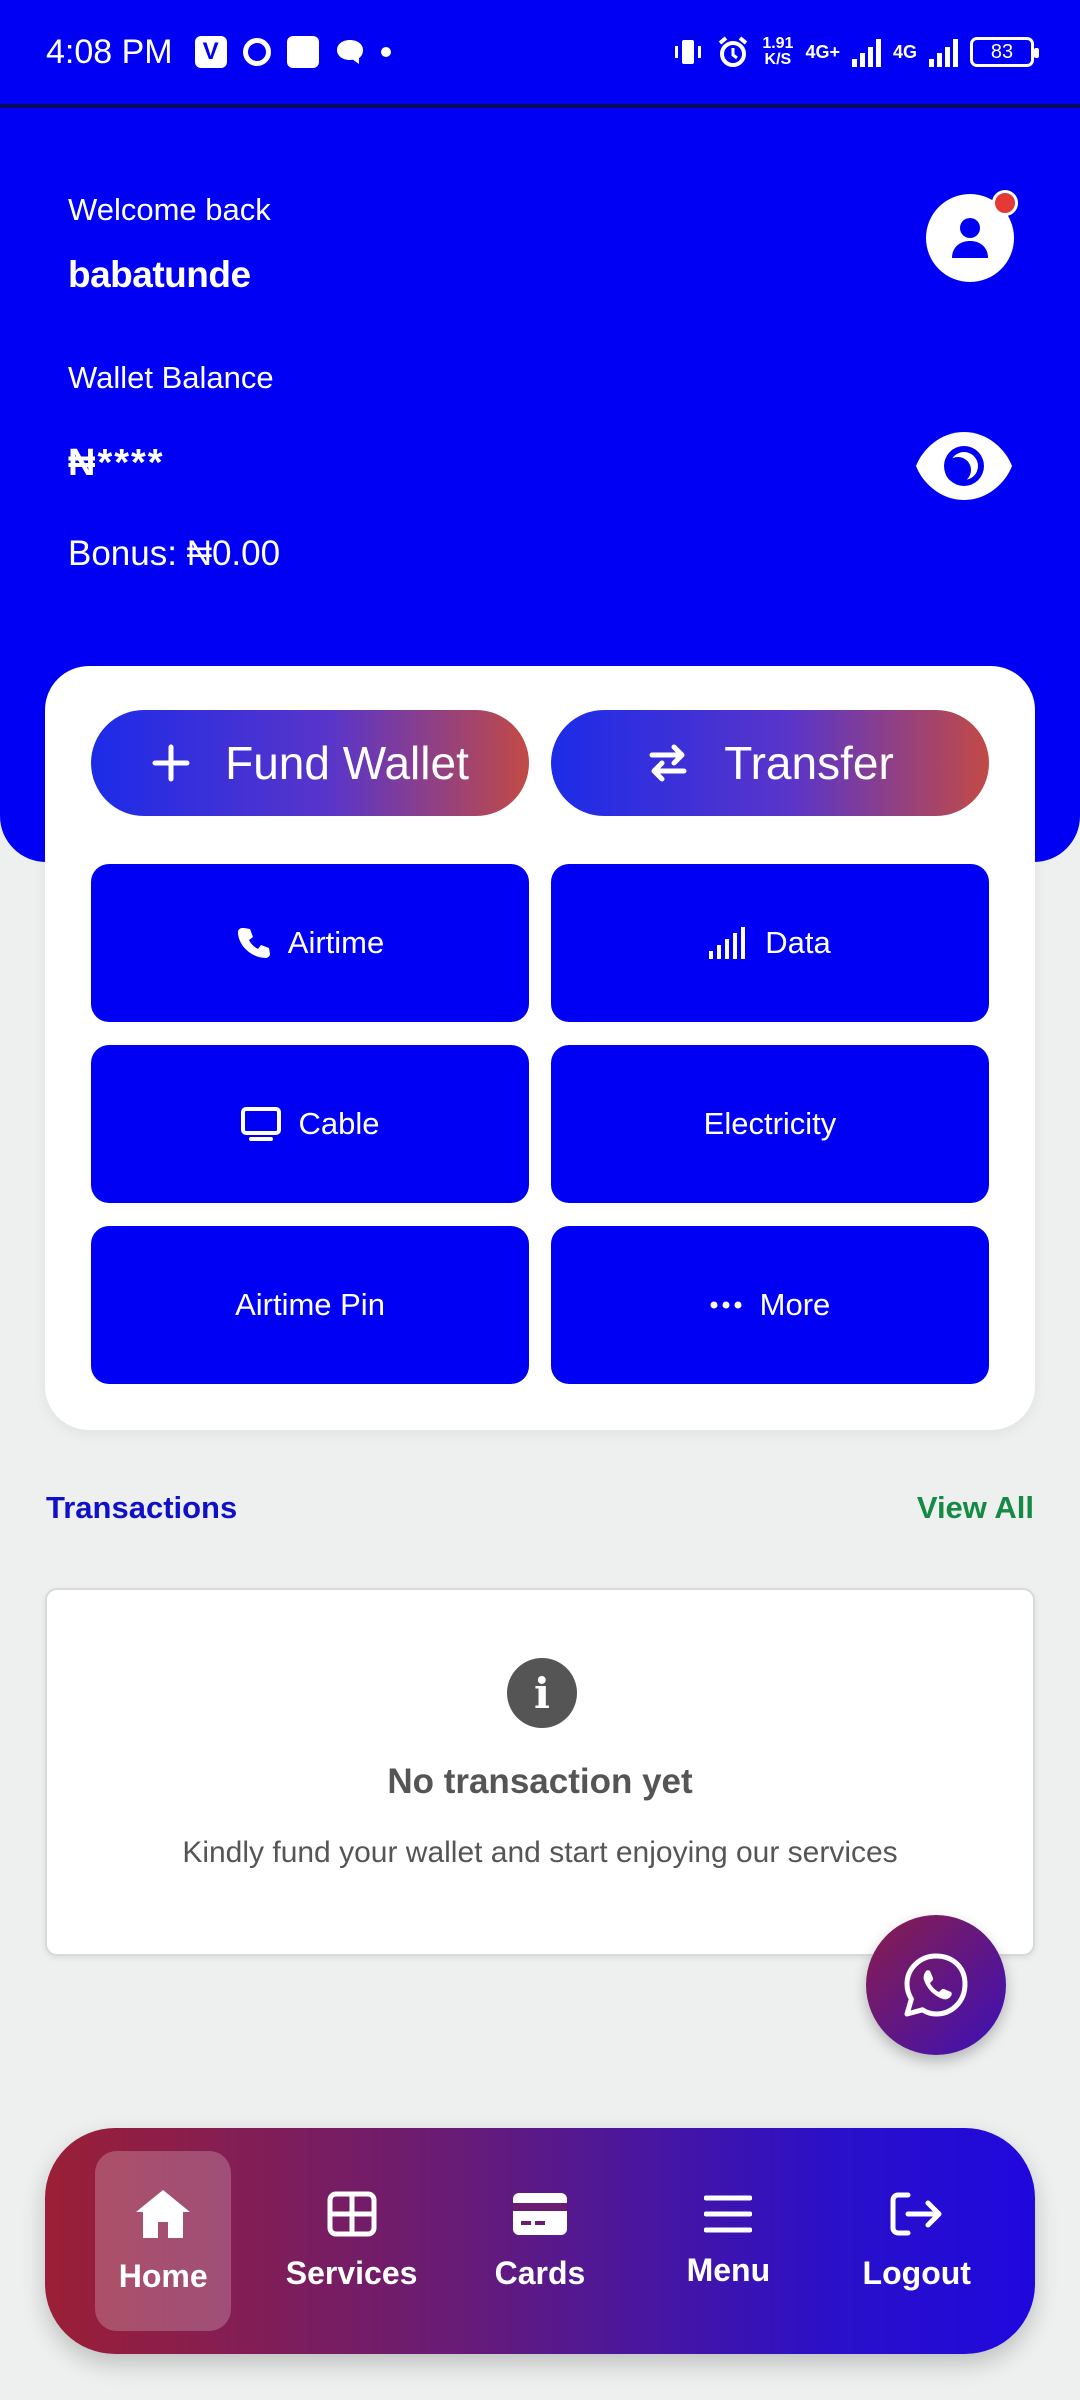  What do you see at coordinates (385, 52) in the screenshot?
I see `more-notifications-dot` at bounding box center [385, 52].